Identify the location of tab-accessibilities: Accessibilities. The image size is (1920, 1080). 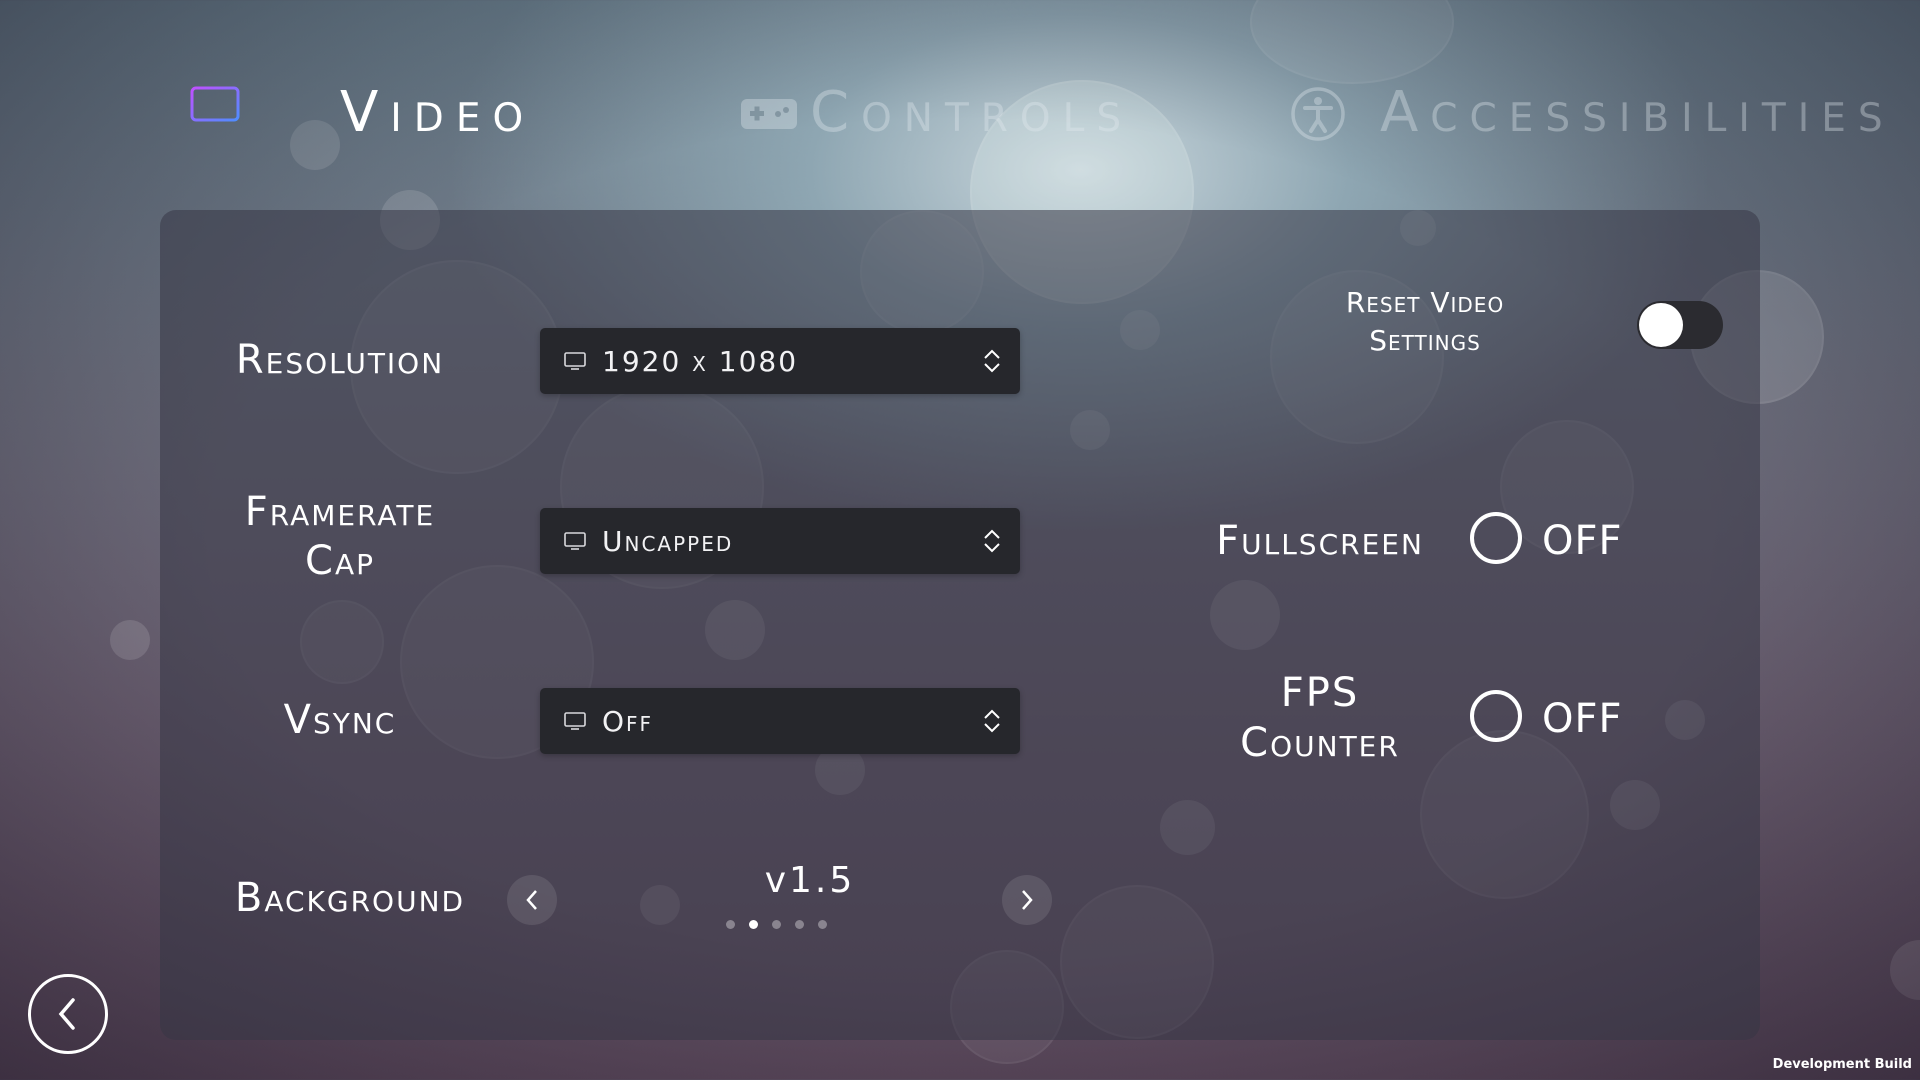
(1592, 112).